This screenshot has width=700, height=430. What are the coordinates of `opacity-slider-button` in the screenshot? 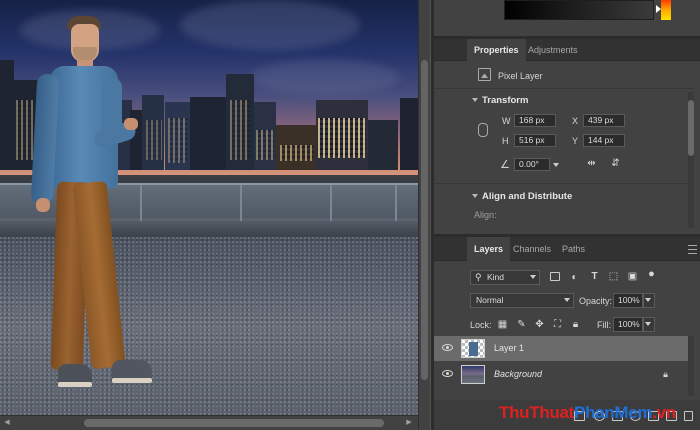 It's located at (649, 300).